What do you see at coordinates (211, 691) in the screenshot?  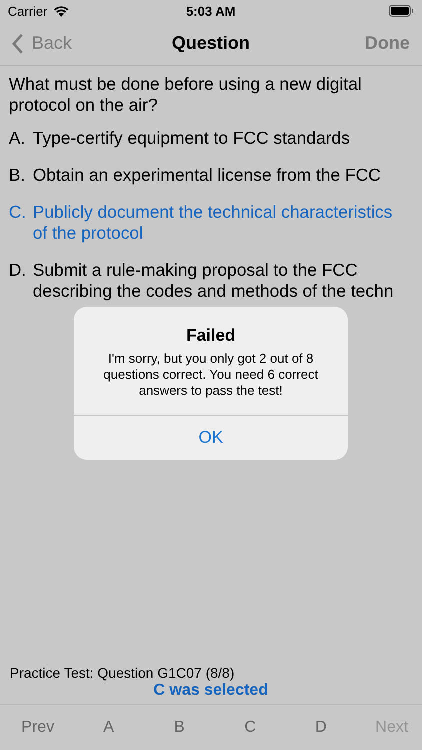 I see `selection-status: C was selected` at bounding box center [211, 691].